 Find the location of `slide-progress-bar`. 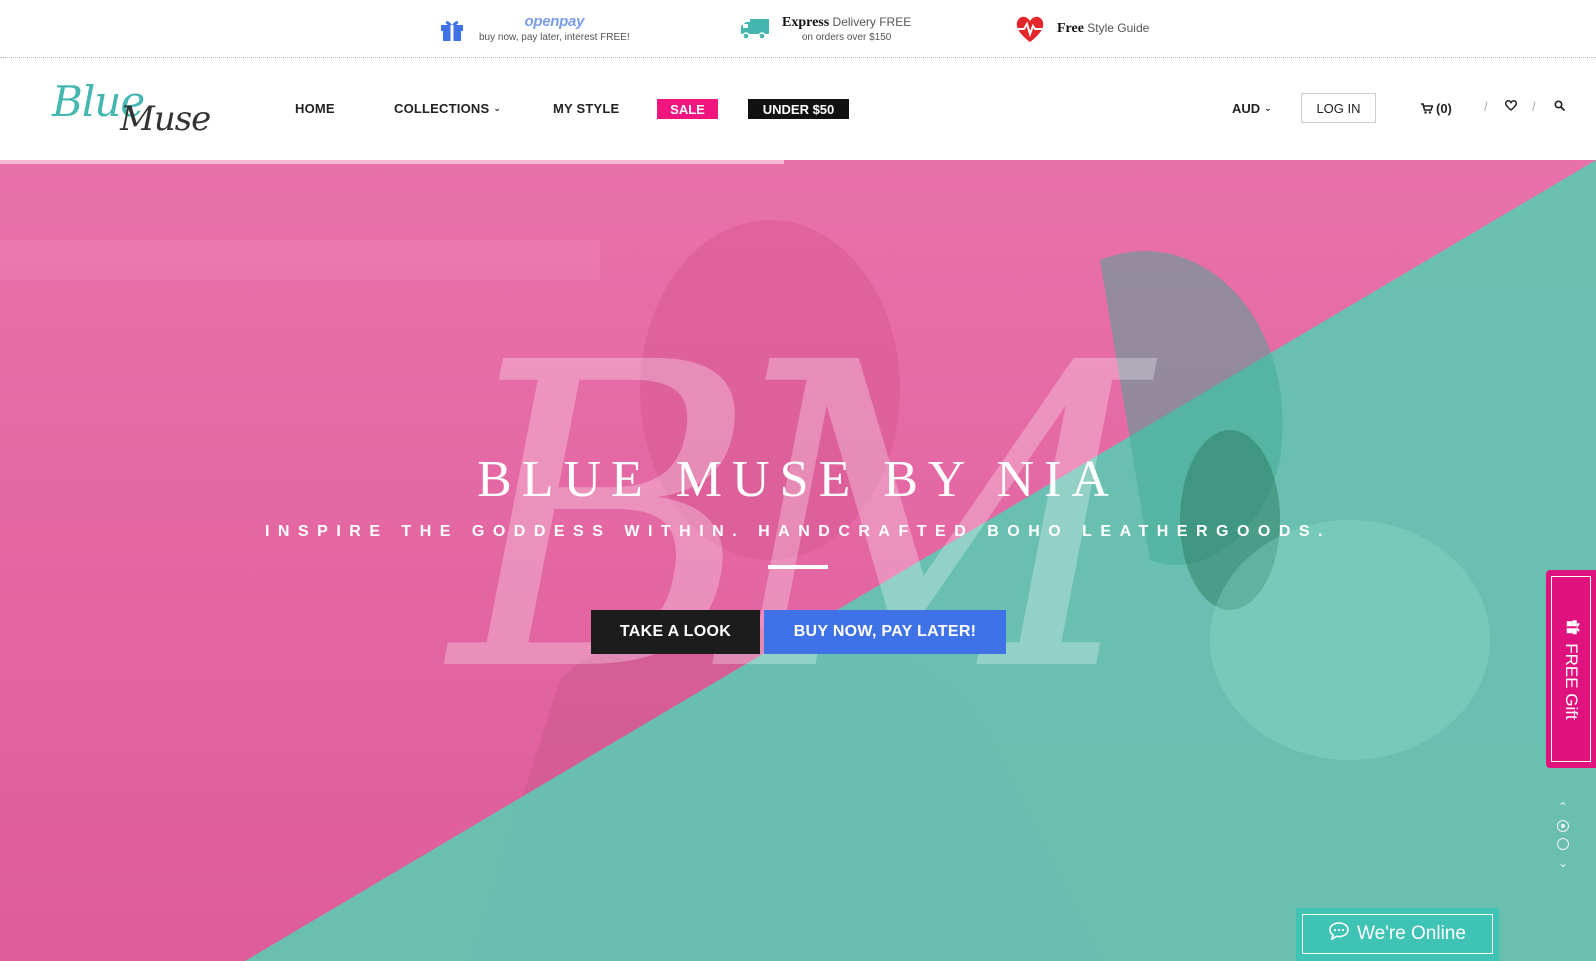

slide-progress-bar is located at coordinates (392, 162).